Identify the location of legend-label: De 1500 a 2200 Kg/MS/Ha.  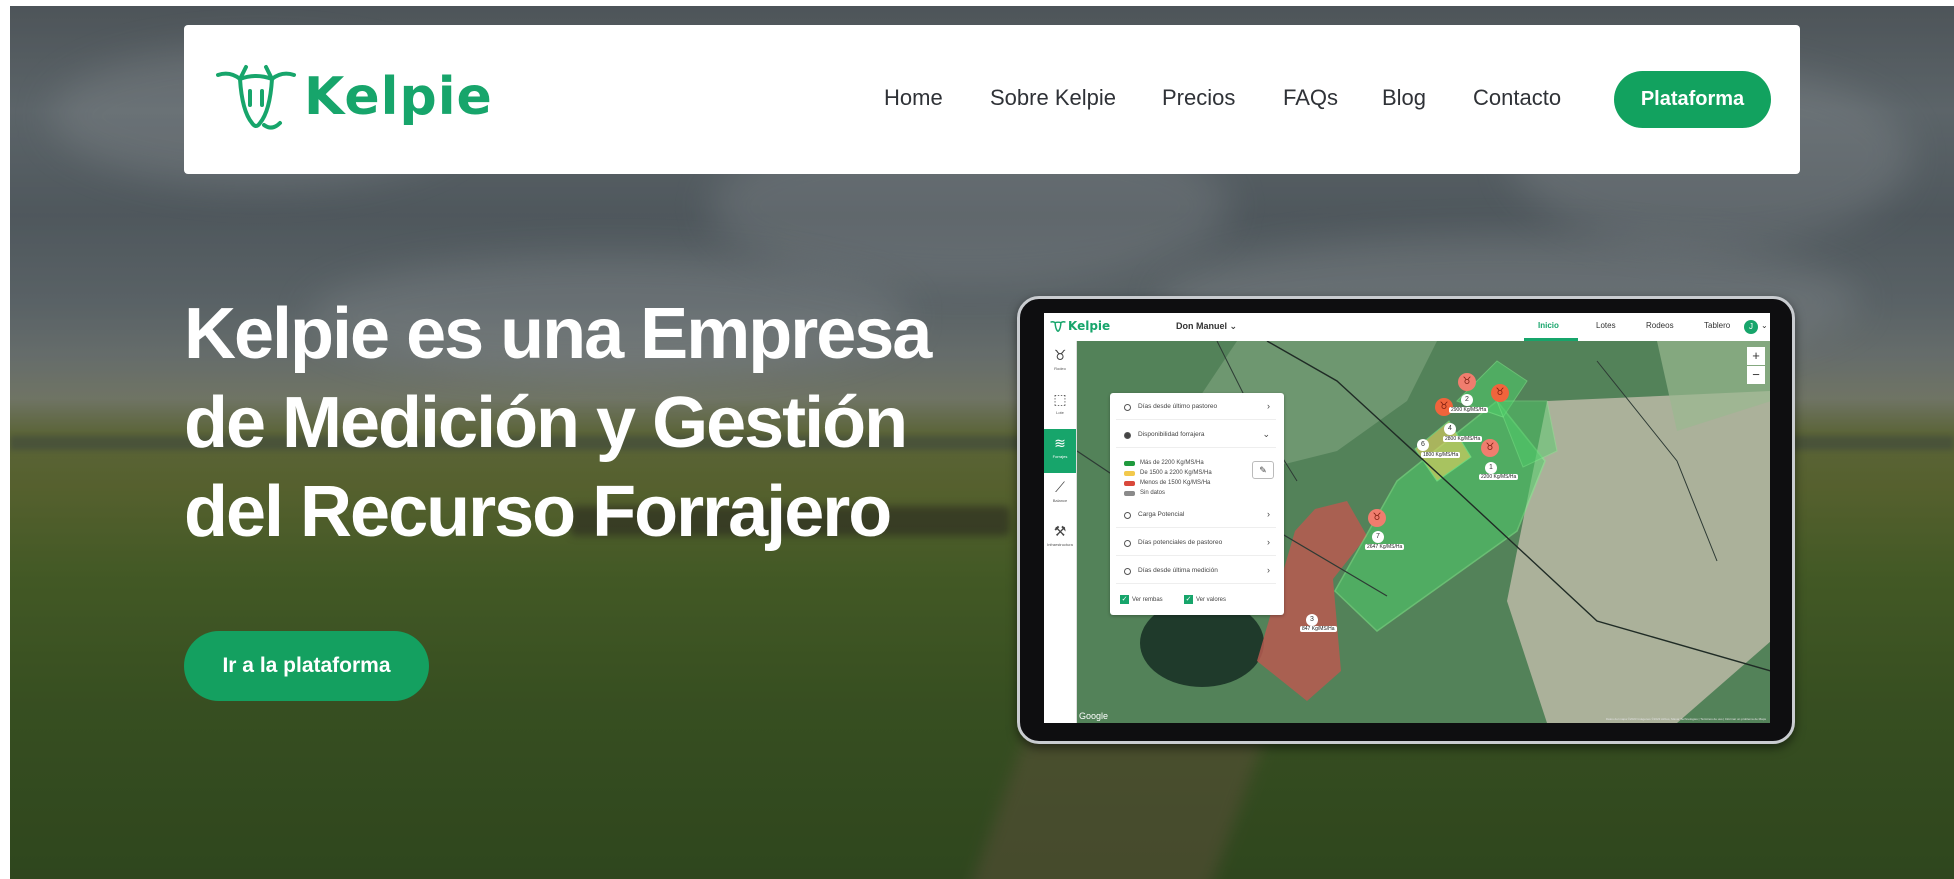
(1176, 473).